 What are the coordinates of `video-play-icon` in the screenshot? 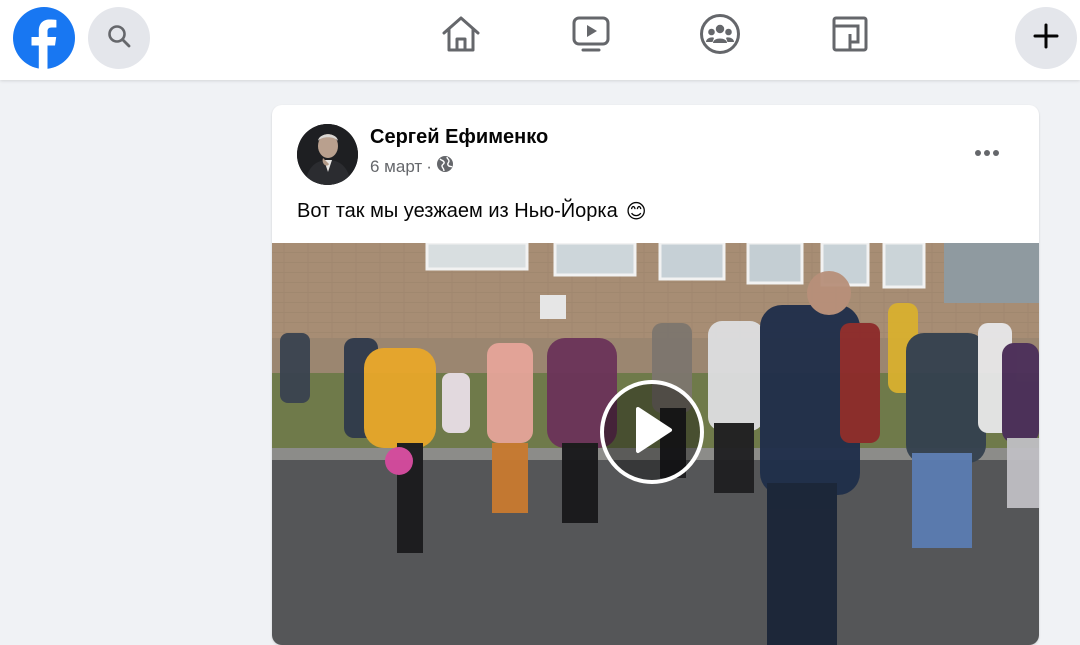 It's located at (591, 36).